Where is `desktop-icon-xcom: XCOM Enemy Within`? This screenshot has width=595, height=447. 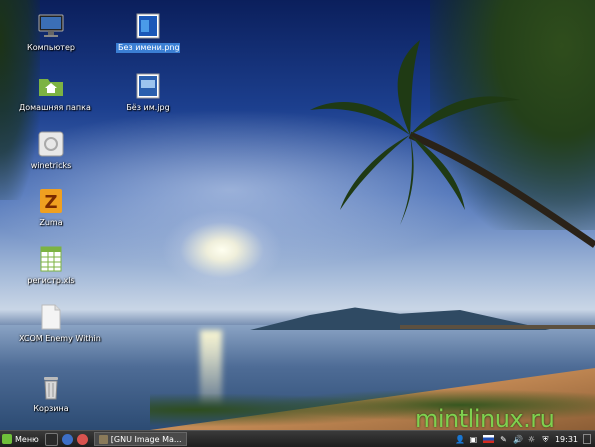 desktop-icon-xcom: XCOM Enemy Within is located at coordinates (60, 323).